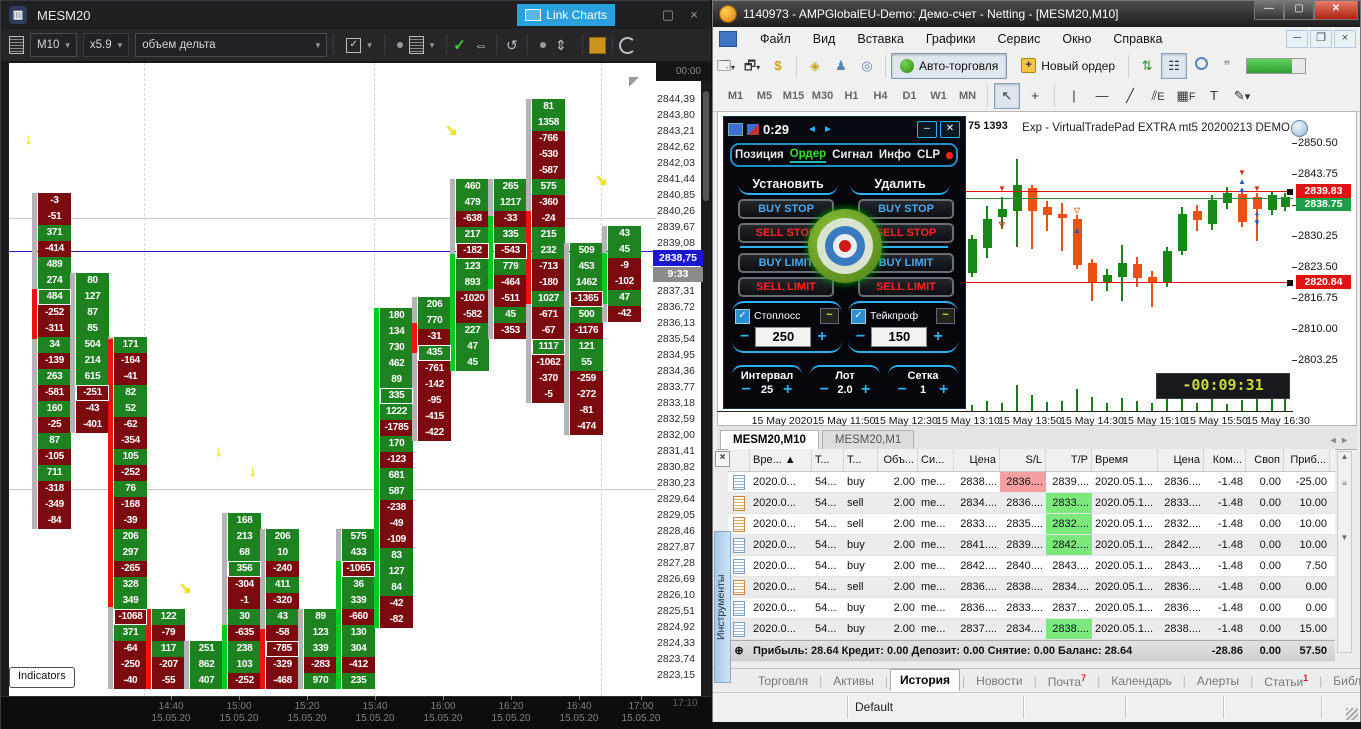 The image size is (1361, 729). I want to click on horizontal-line-tool: —, so click(1102, 96).